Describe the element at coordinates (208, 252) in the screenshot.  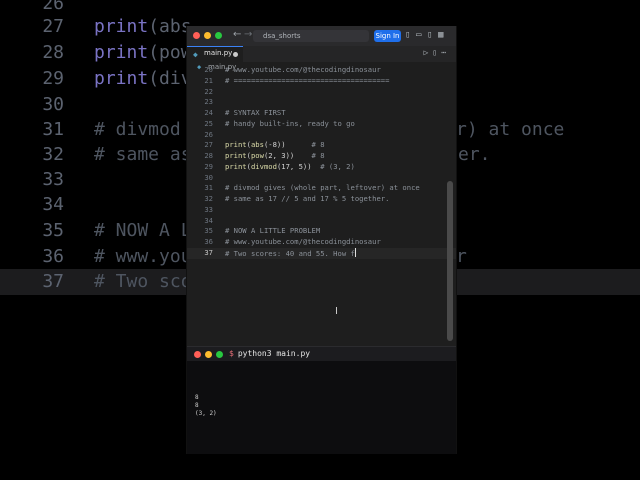
I see `line-number: 37` at that location.